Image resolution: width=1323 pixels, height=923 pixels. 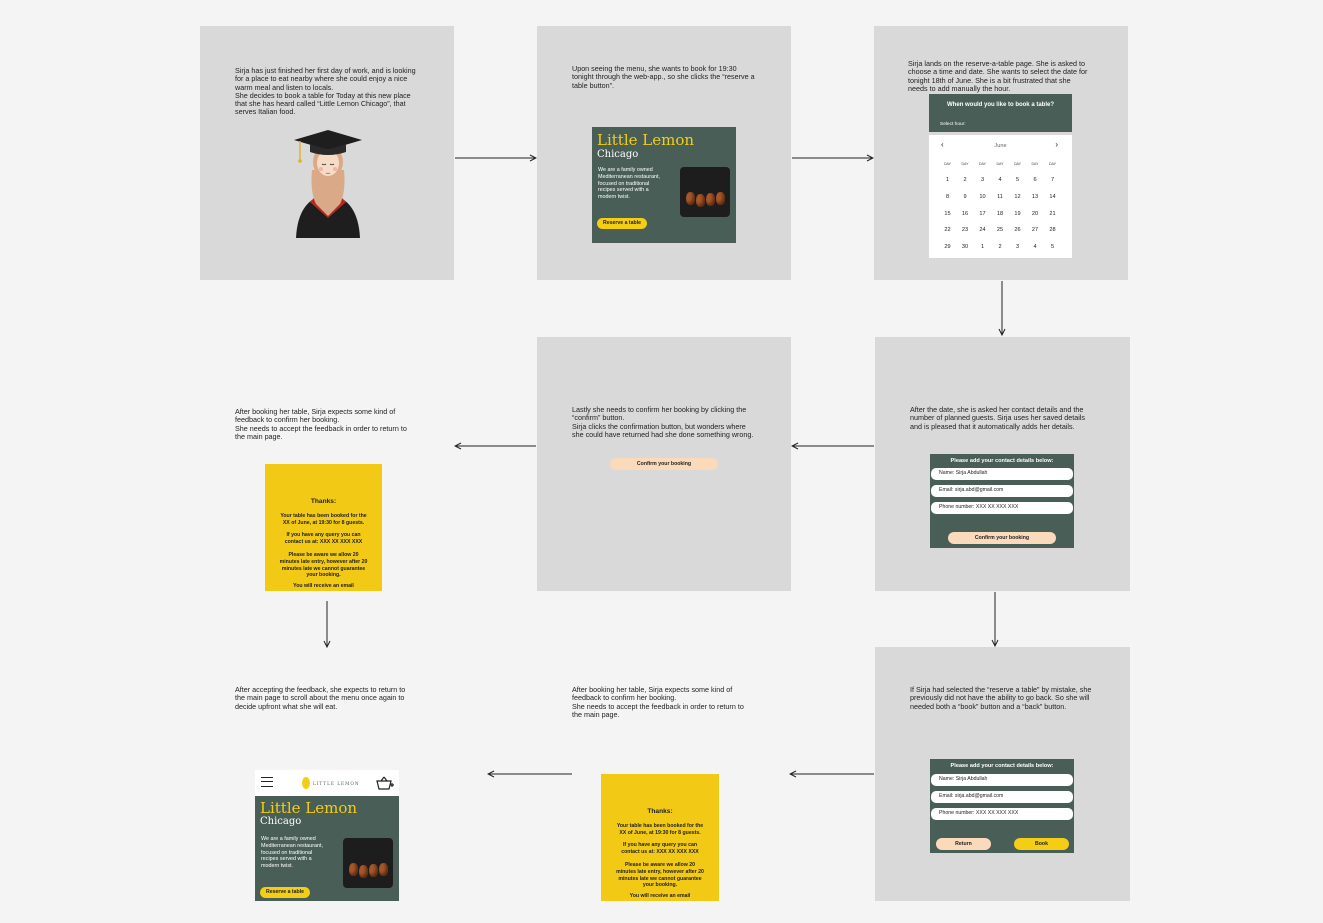 What do you see at coordinates (1056, 144) in the screenshot?
I see `chevron-right-icon: ›` at bounding box center [1056, 144].